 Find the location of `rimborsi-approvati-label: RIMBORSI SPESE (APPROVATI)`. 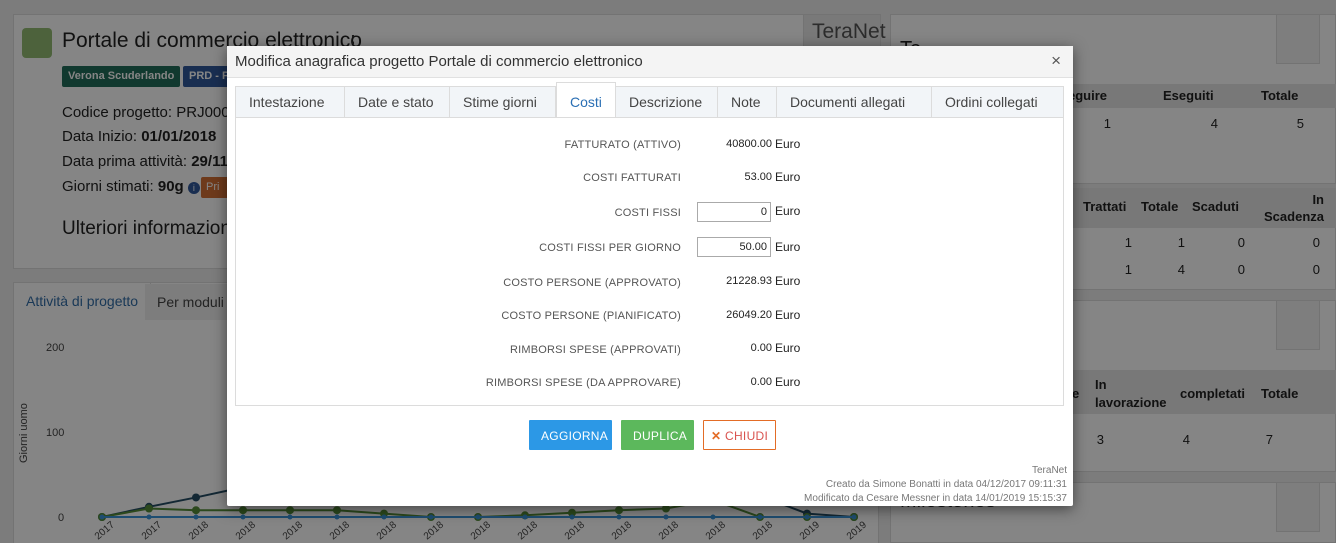

rimborsi-approvati-label: RIMBORSI SPESE (APPROVATI) is located at coordinates (595, 350).